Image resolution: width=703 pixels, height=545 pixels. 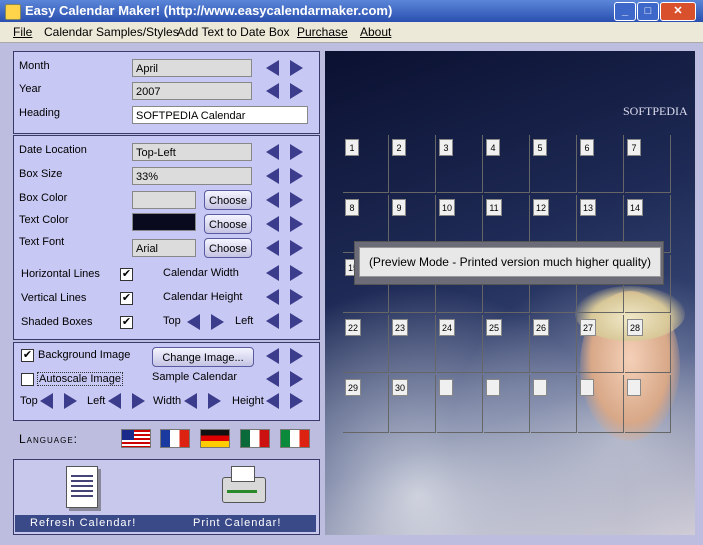 I want to click on year-field: 2007, so click(x=192, y=91).